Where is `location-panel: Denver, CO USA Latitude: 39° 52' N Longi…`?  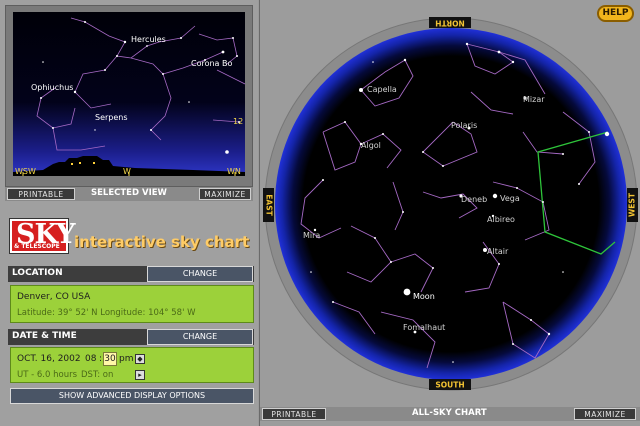 location-panel: Denver, CO USA Latitude: 39° 52' N Longi… is located at coordinates (132, 304).